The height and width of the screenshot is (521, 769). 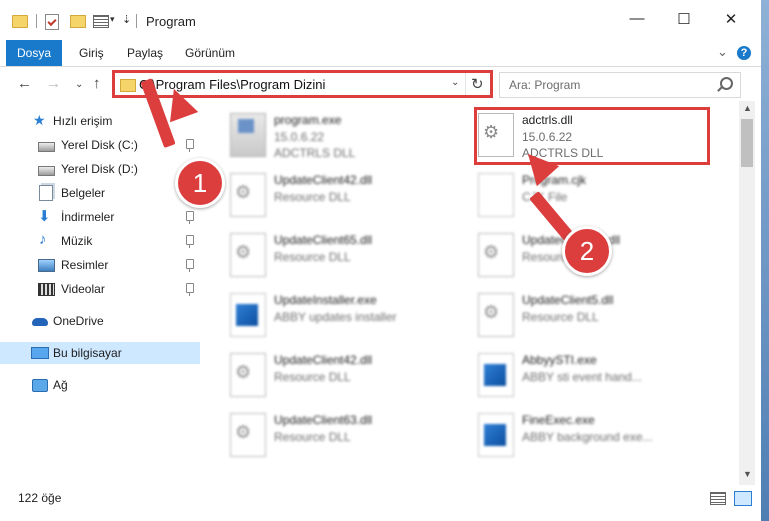 I want to click on close-icon: ✕, so click(x=731, y=19).